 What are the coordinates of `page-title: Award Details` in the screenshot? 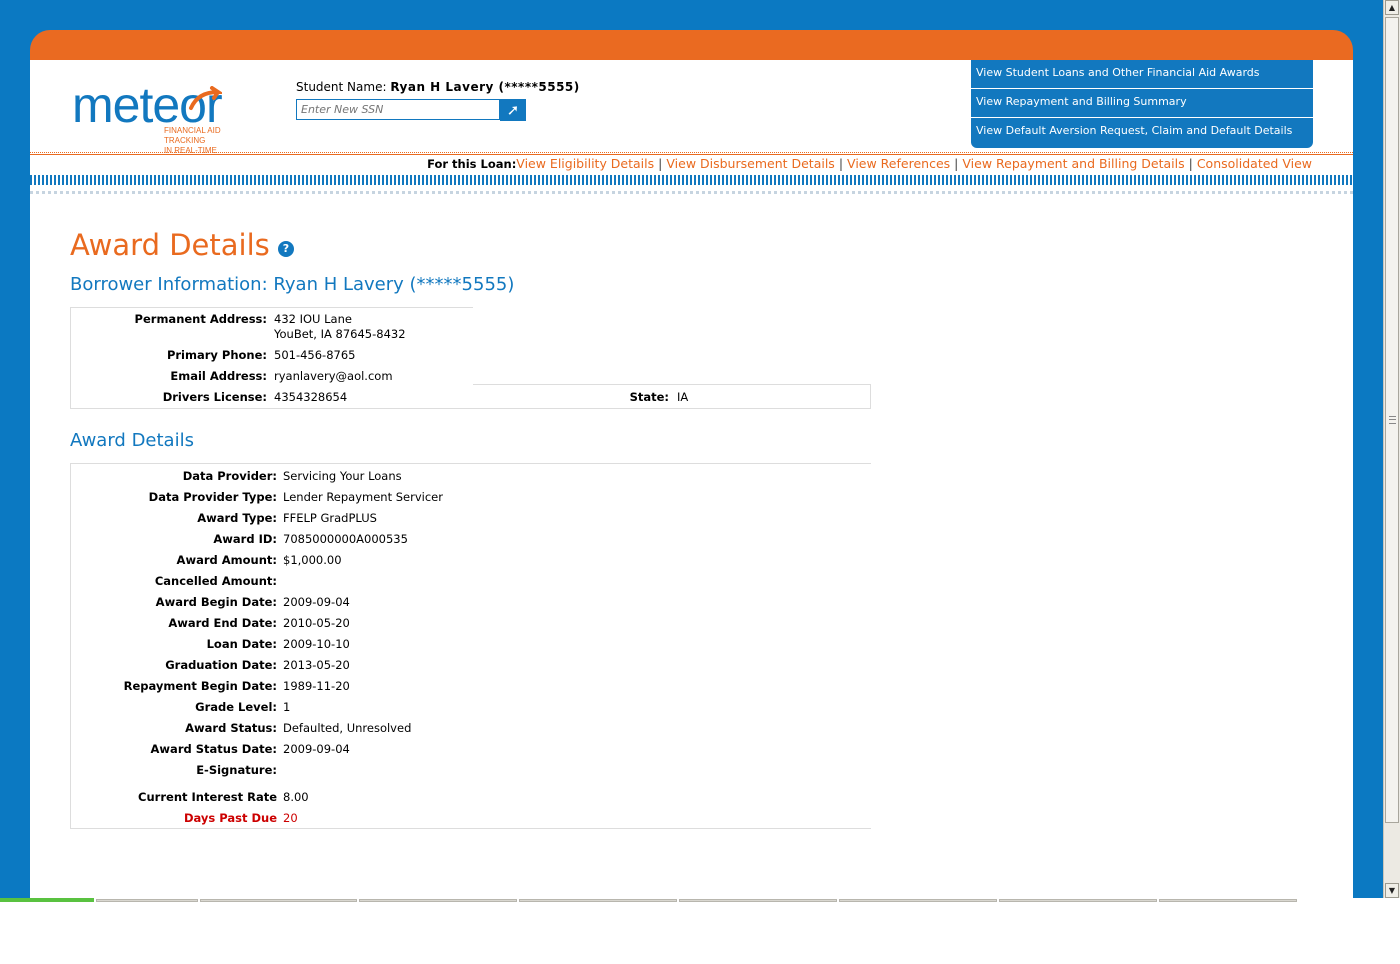 It's located at (170, 245).